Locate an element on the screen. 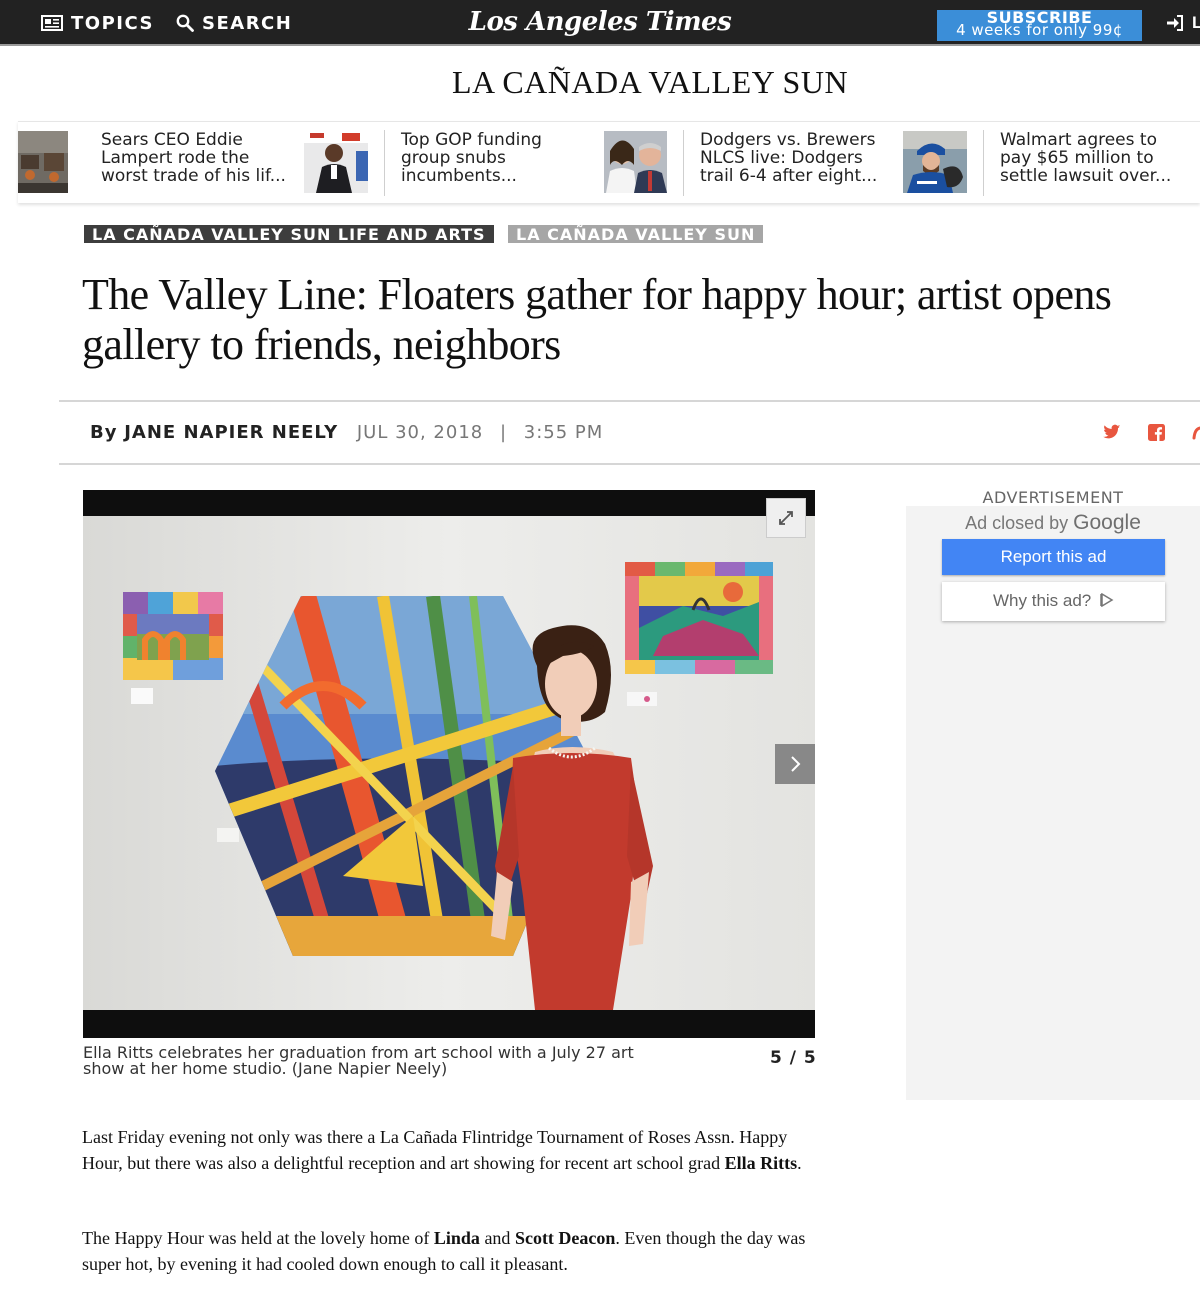 This screenshot has width=1200, height=1307. politicians-photo is located at coordinates (635, 162).